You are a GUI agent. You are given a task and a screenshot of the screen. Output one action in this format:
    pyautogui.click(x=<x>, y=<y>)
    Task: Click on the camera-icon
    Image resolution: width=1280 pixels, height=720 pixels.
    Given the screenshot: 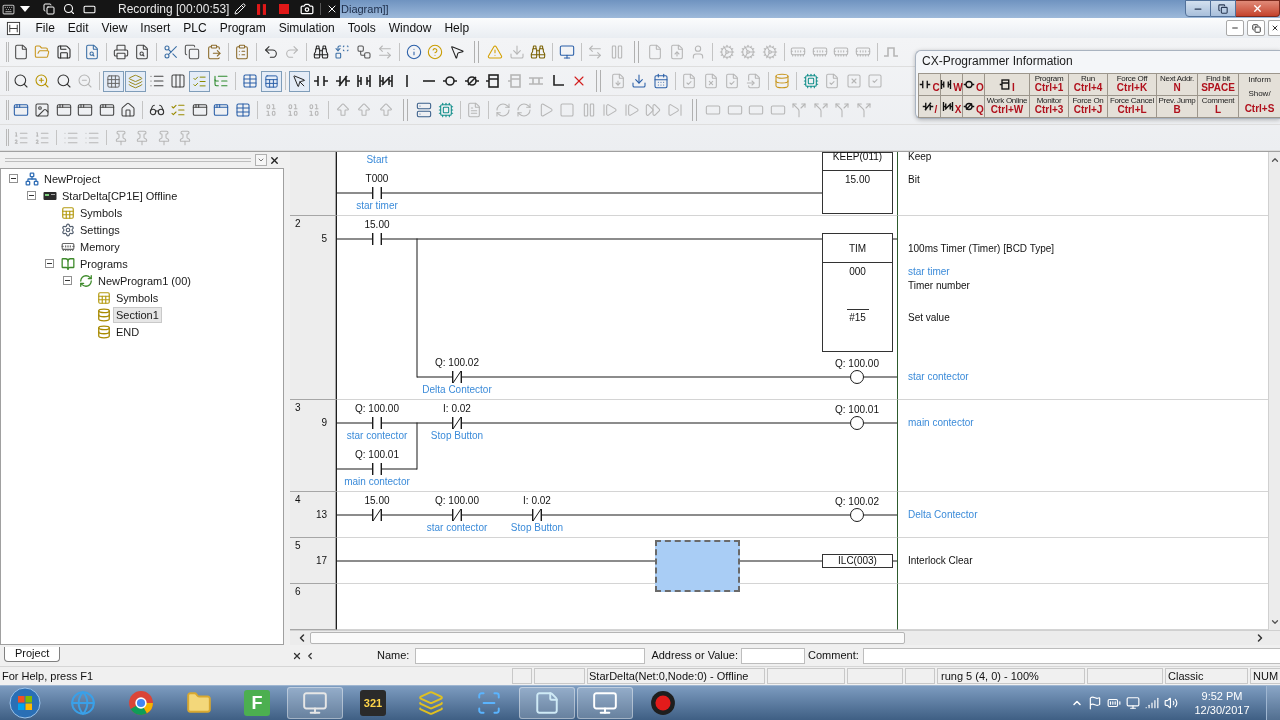 What is the action you would take?
    pyautogui.click(x=307, y=9)
    